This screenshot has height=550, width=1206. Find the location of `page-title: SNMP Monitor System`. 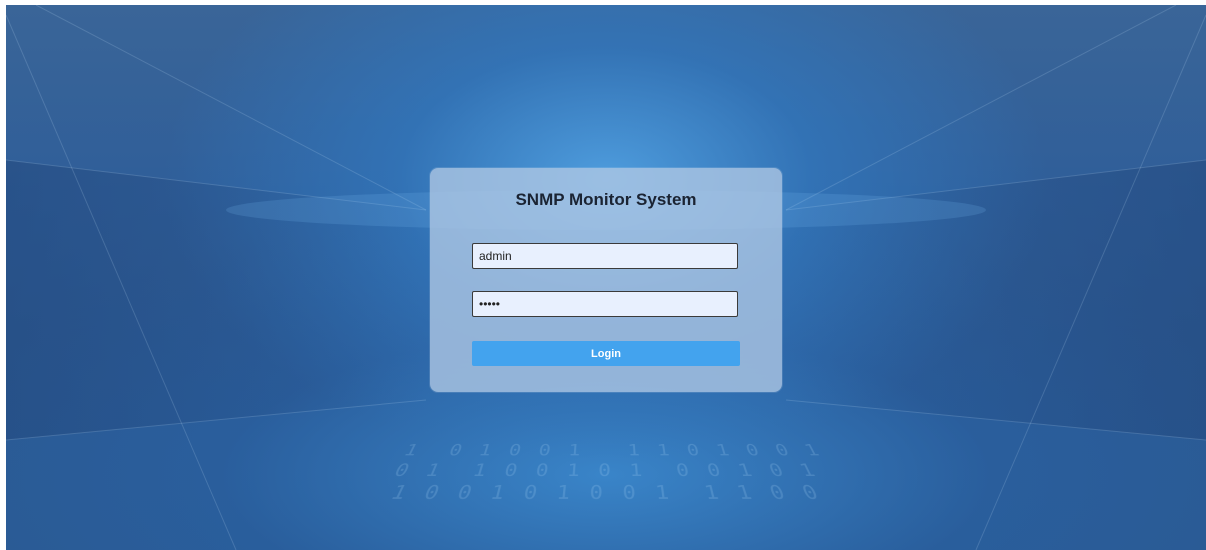

page-title: SNMP Monitor System is located at coordinates (606, 199).